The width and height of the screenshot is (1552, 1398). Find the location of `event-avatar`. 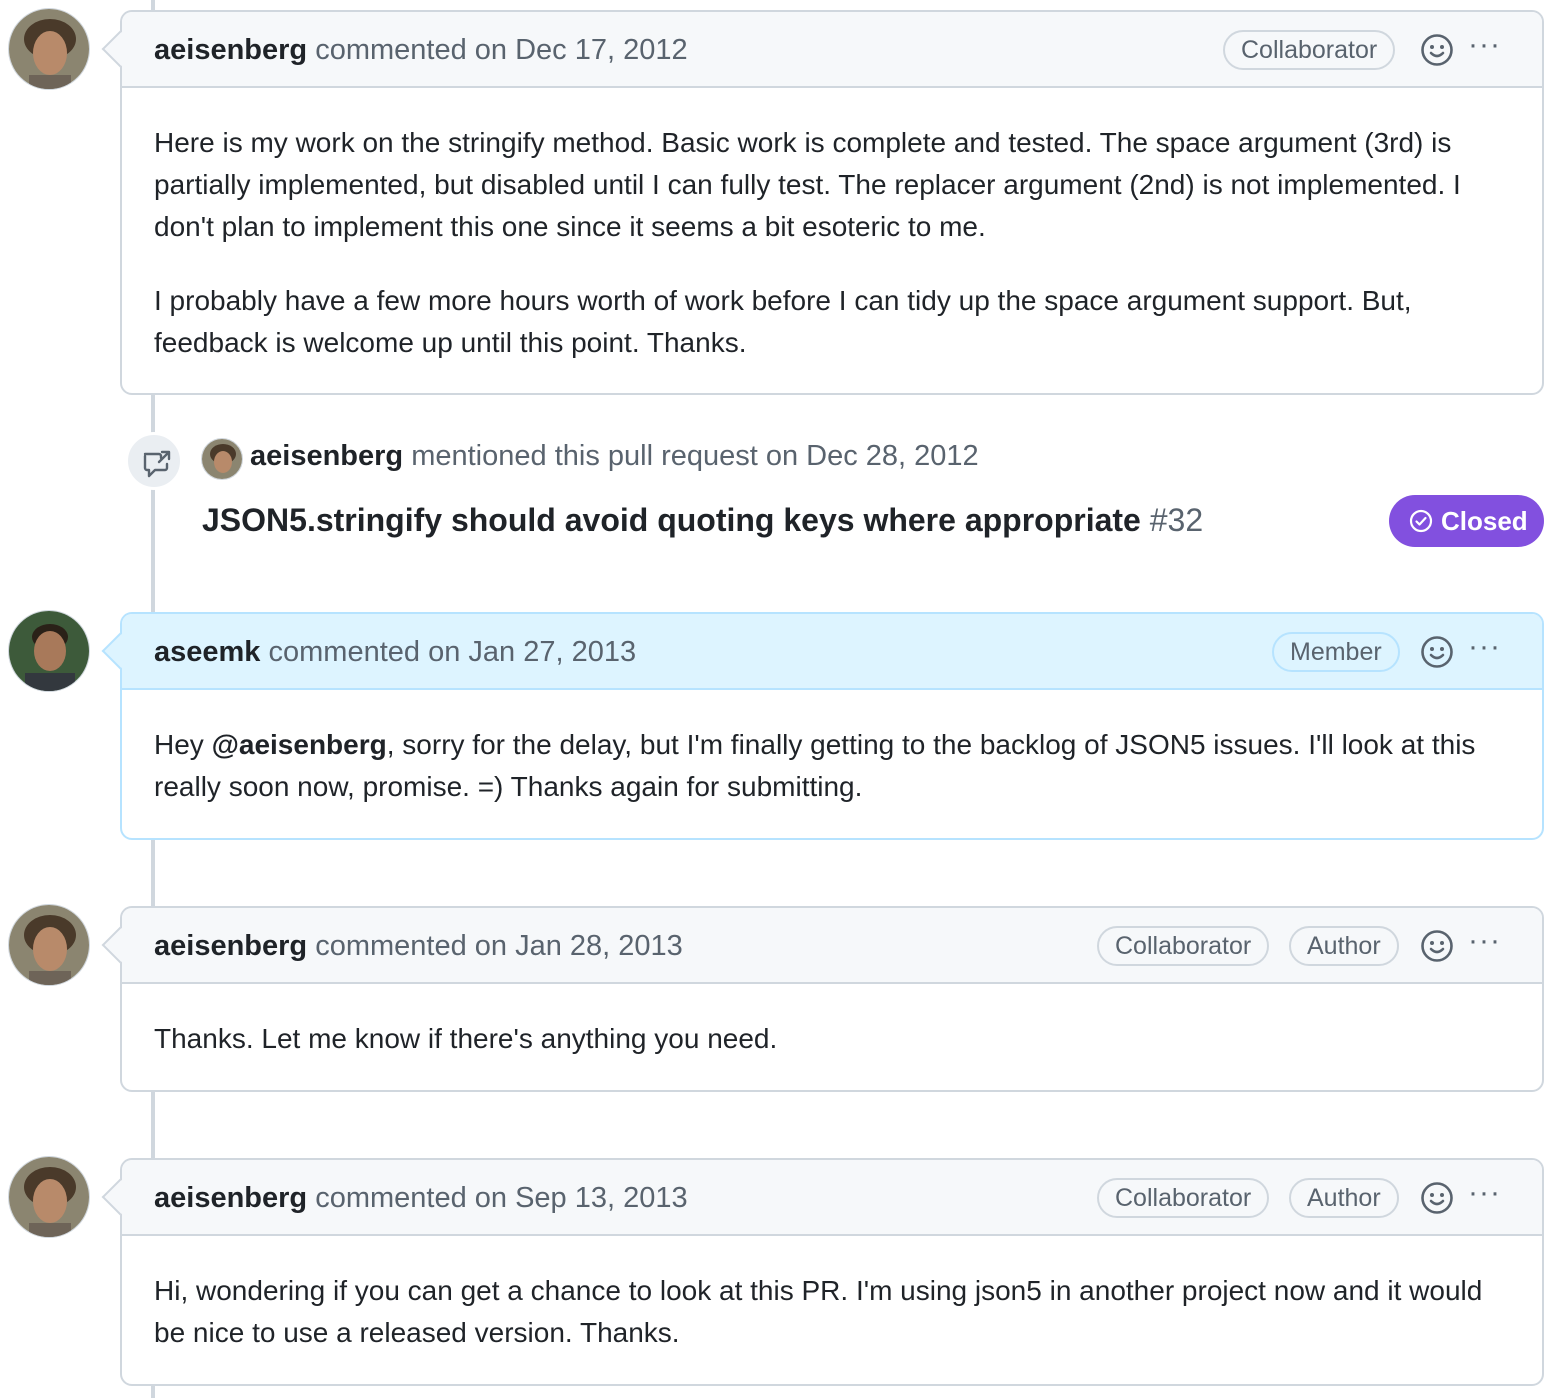

event-avatar is located at coordinates (222, 459).